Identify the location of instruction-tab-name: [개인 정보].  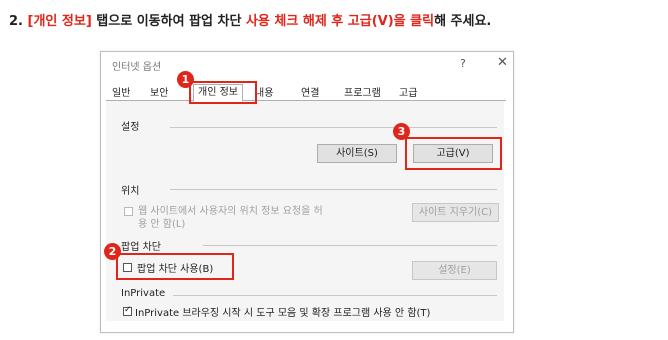
(59, 21).